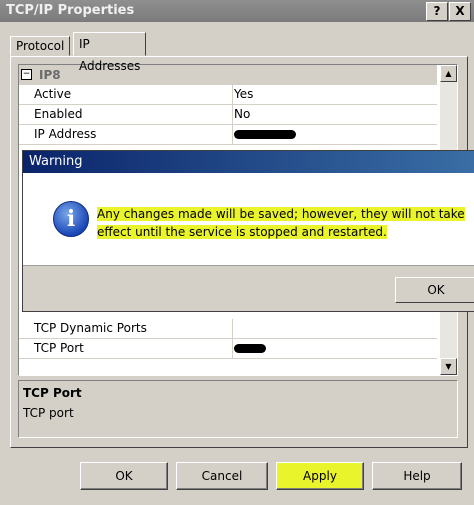 The image size is (474, 505). Describe the element at coordinates (237, 11) in the screenshot. I see `window-titlebar: TCP/IP Properties ? X` at that location.